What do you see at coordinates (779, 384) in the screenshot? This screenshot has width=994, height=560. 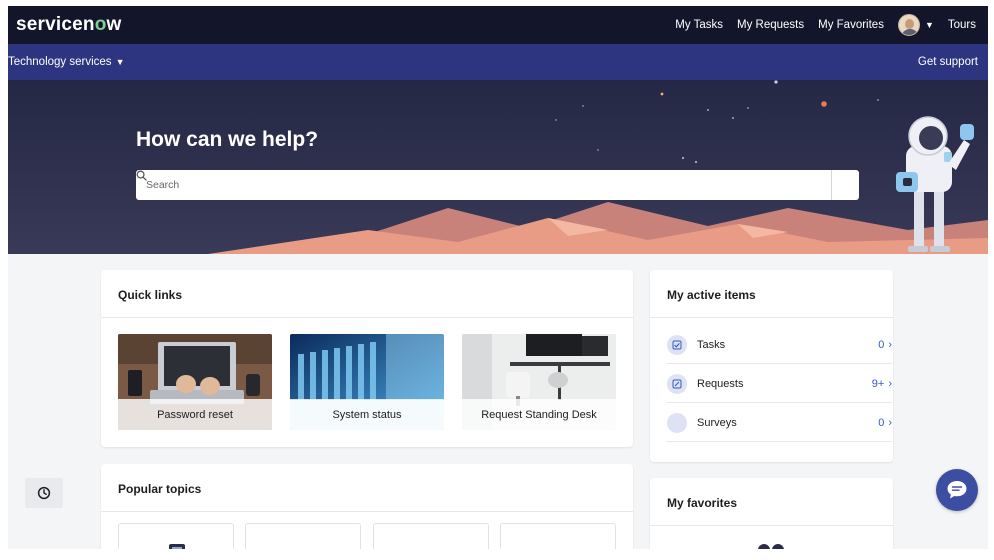 I see `active-item-requests: Requests 9+ ›` at bounding box center [779, 384].